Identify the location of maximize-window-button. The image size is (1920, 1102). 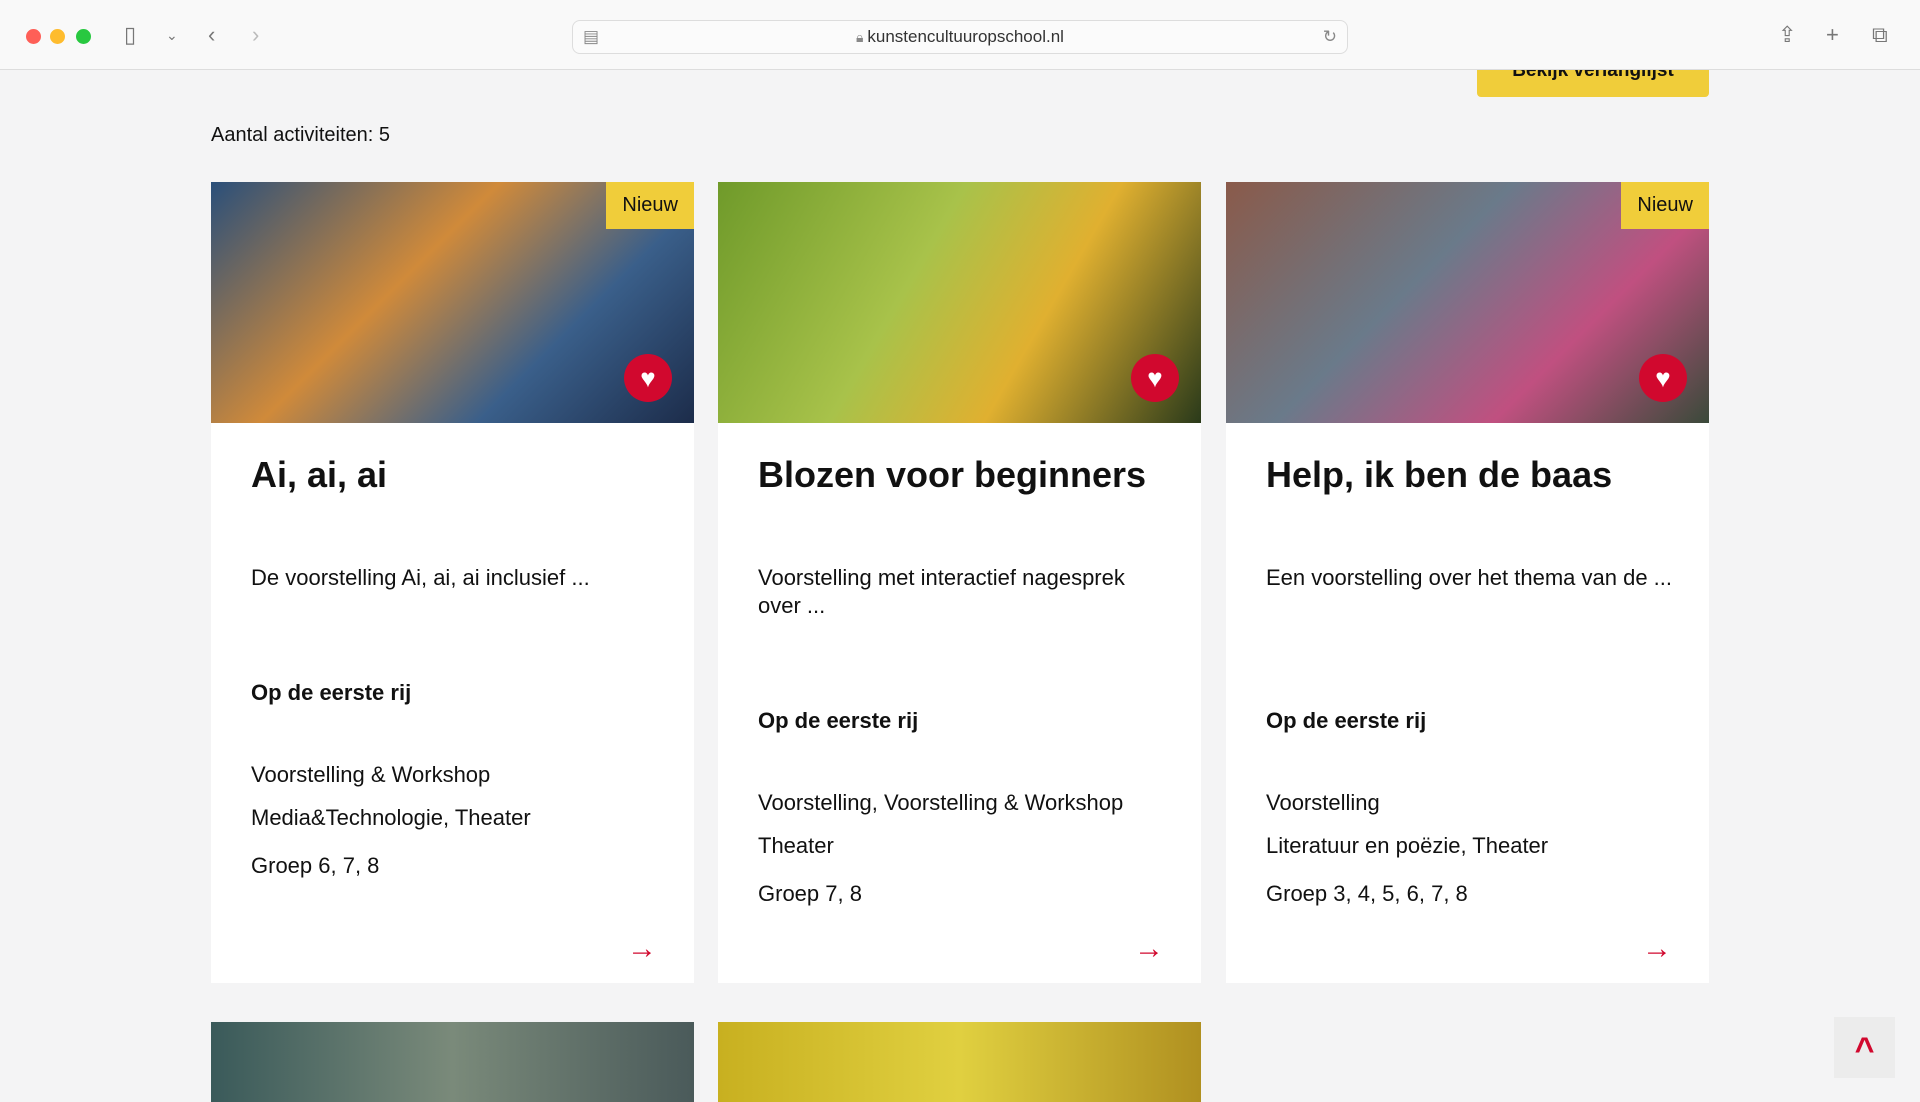
(83, 36).